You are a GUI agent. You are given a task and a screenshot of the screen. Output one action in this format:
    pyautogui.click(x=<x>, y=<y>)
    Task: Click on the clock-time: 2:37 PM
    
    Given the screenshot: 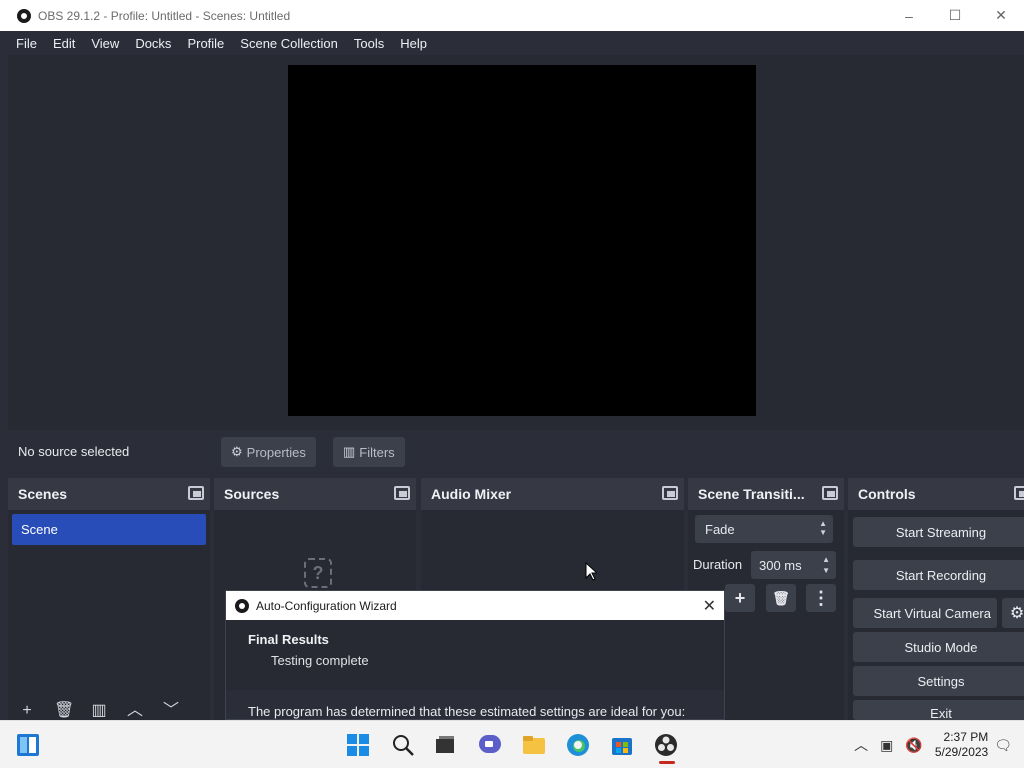 What is the action you would take?
    pyautogui.click(x=966, y=737)
    